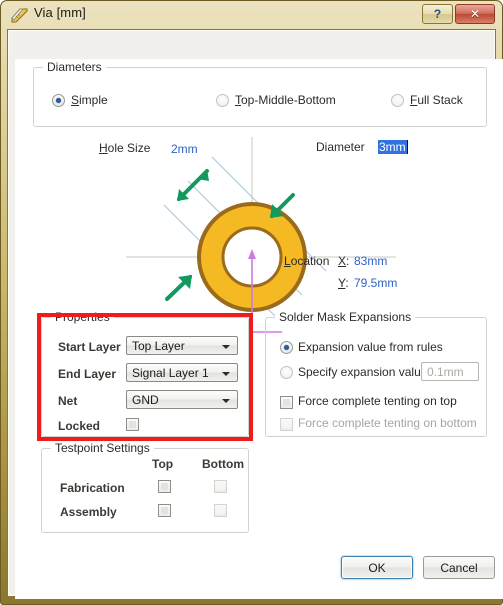 The height and width of the screenshot is (605, 503). Describe the element at coordinates (125, 148) in the screenshot. I see `hole-size-label: Hole Size` at that location.